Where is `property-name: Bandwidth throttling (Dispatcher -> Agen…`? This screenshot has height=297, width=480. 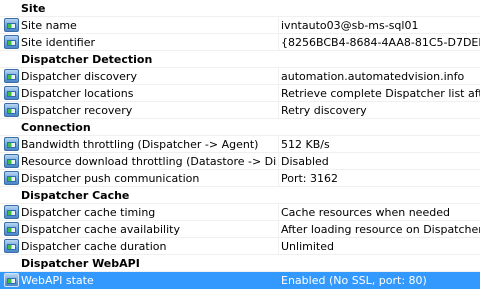 property-name: Bandwidth throttling (Dispatcher -> Agen… is located at coordinates (140, 144).